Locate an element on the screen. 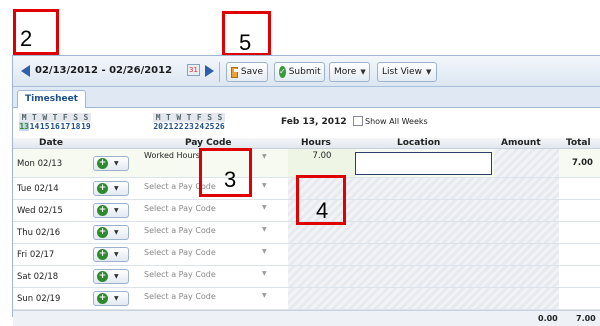 Image resolution: width=600 pixels, height=326 pixels. tab-timesheet: Timesheet is located at coordinates (51, 99).